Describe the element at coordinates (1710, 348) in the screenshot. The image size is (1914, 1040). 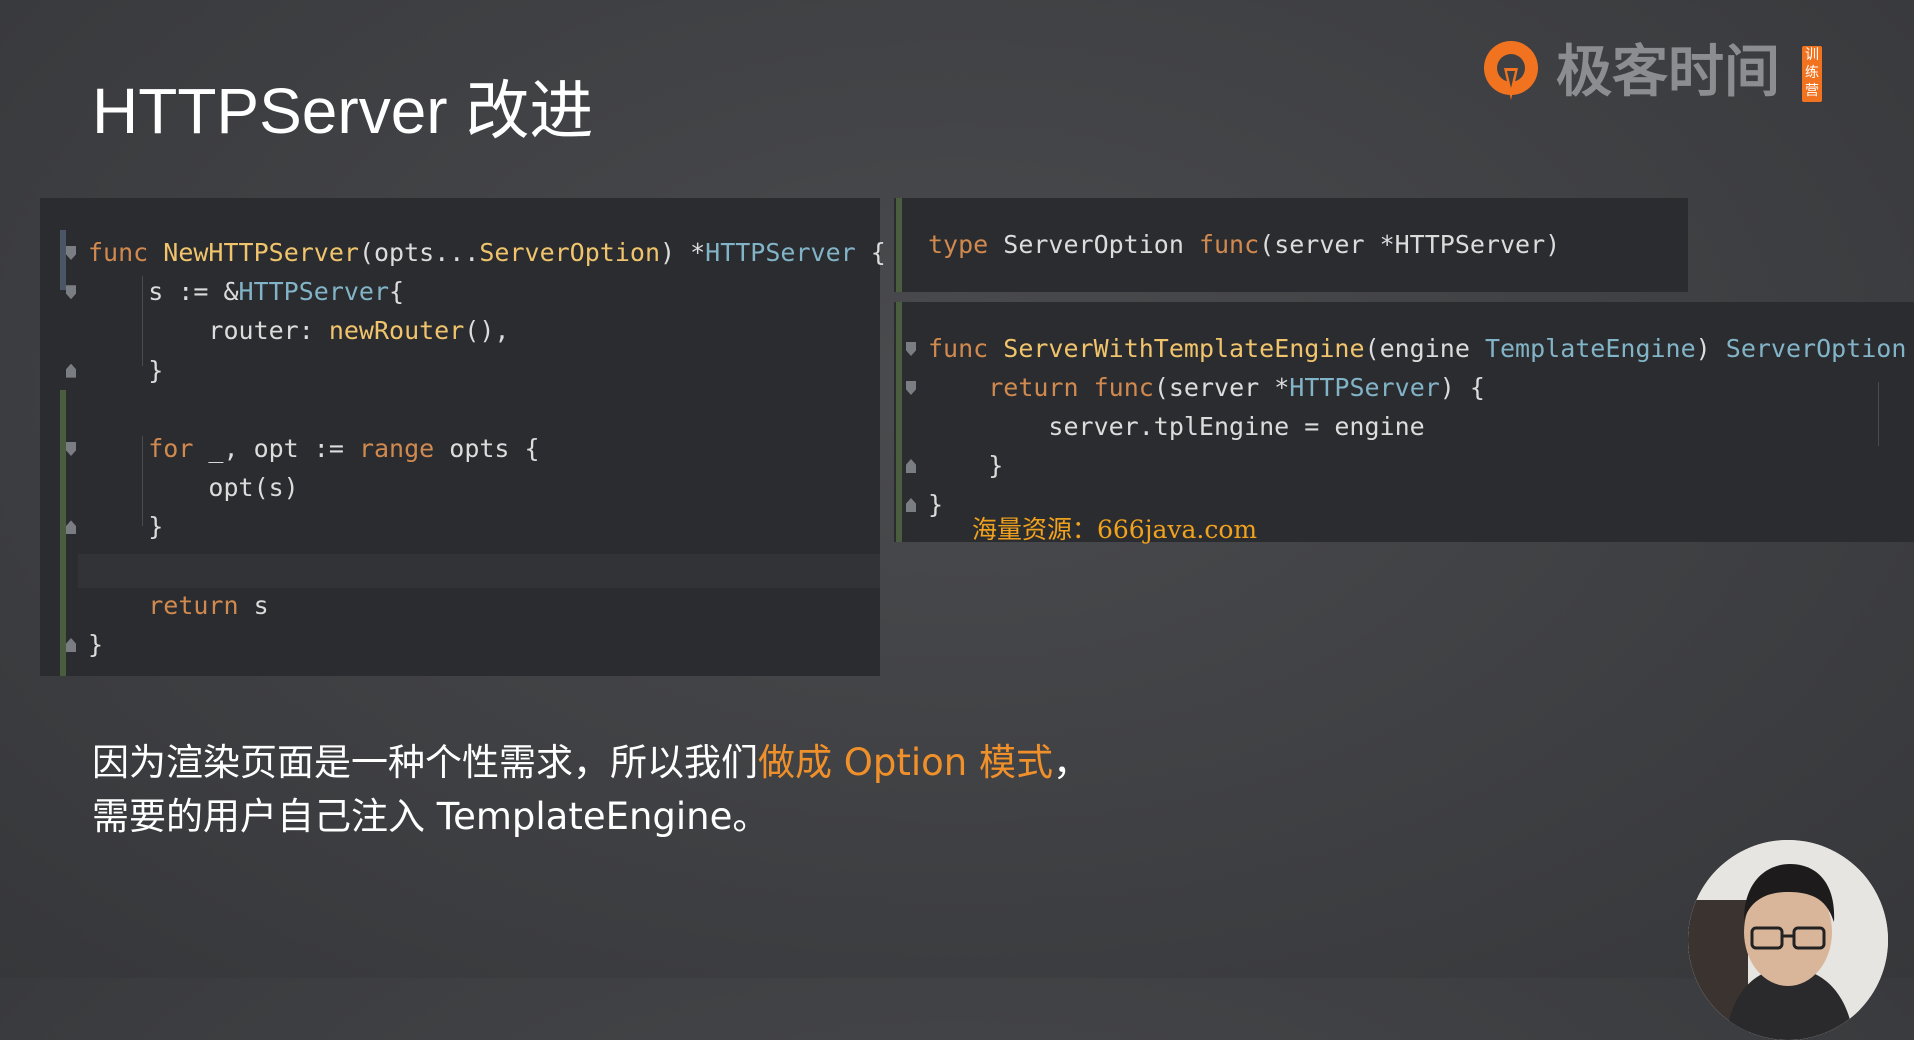
I see `code-token: )` at that location.